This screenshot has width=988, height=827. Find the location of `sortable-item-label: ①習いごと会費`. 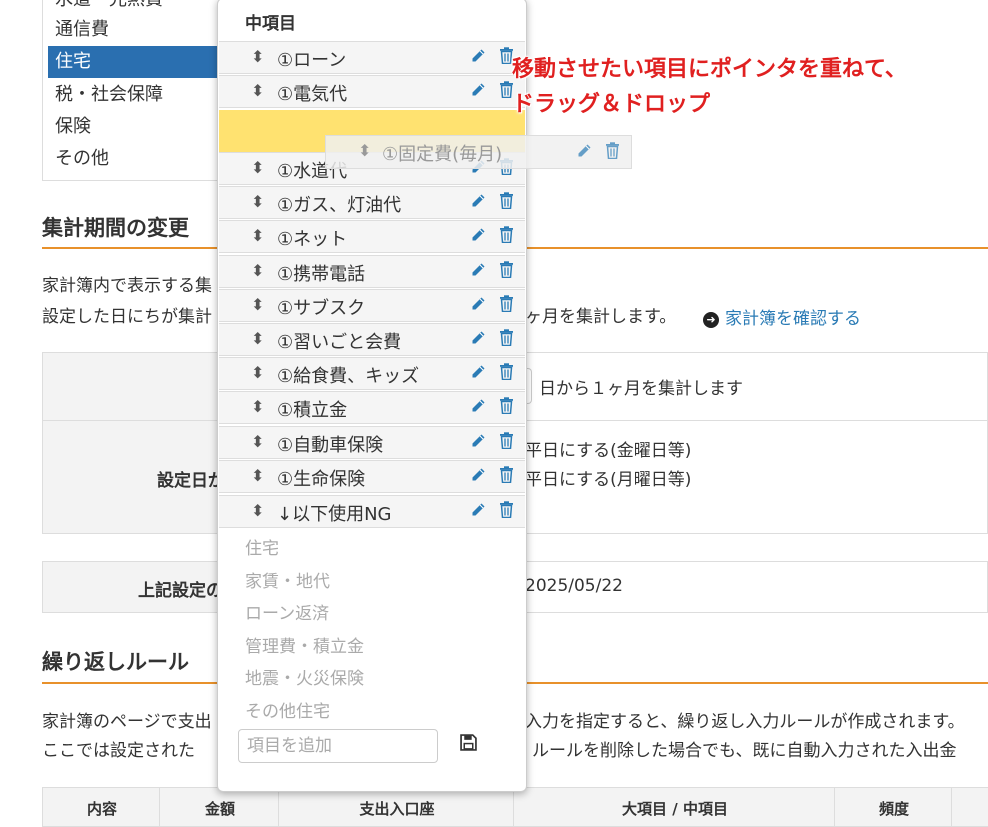

sortable-item-label: ①習いごと会費 is located at coordinates (339, 342).